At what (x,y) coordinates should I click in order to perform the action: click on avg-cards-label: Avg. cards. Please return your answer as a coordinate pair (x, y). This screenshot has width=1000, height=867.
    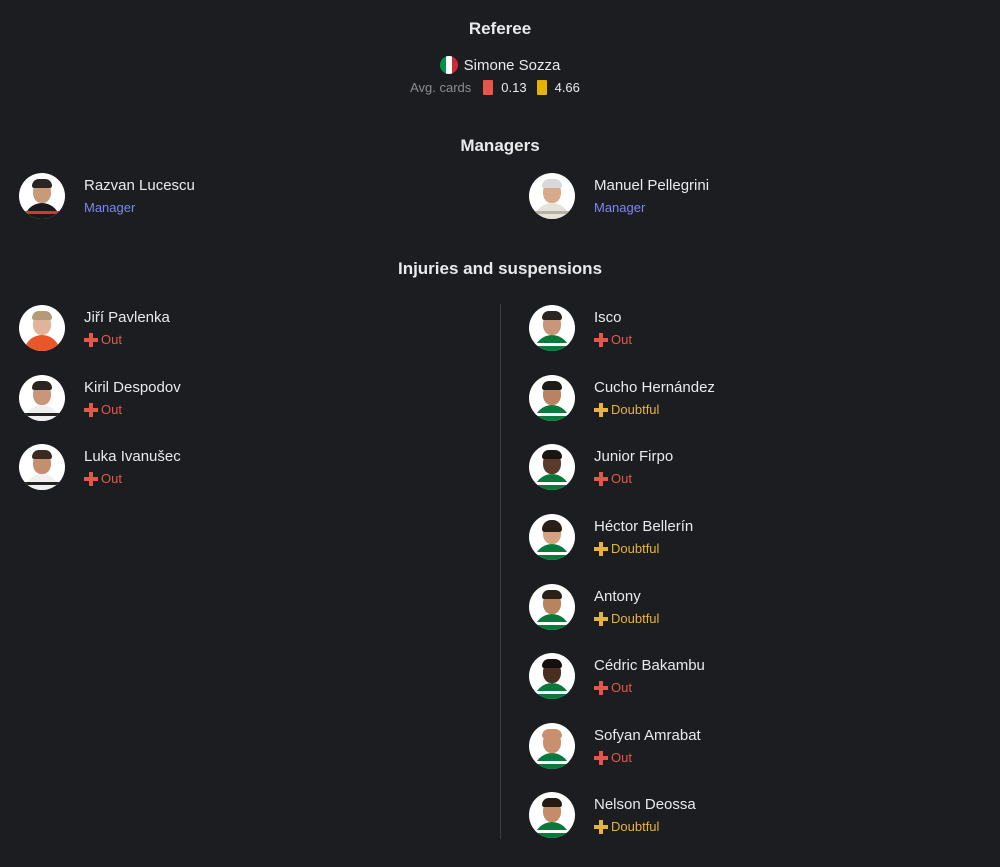
    Looking at the image, I should click on (441, 87).